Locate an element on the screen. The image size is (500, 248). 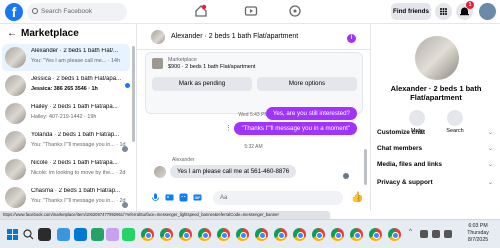
chat-title: Alexander · 2 beds 1 bath Flat/apartment is located at coordinates (234, 36).